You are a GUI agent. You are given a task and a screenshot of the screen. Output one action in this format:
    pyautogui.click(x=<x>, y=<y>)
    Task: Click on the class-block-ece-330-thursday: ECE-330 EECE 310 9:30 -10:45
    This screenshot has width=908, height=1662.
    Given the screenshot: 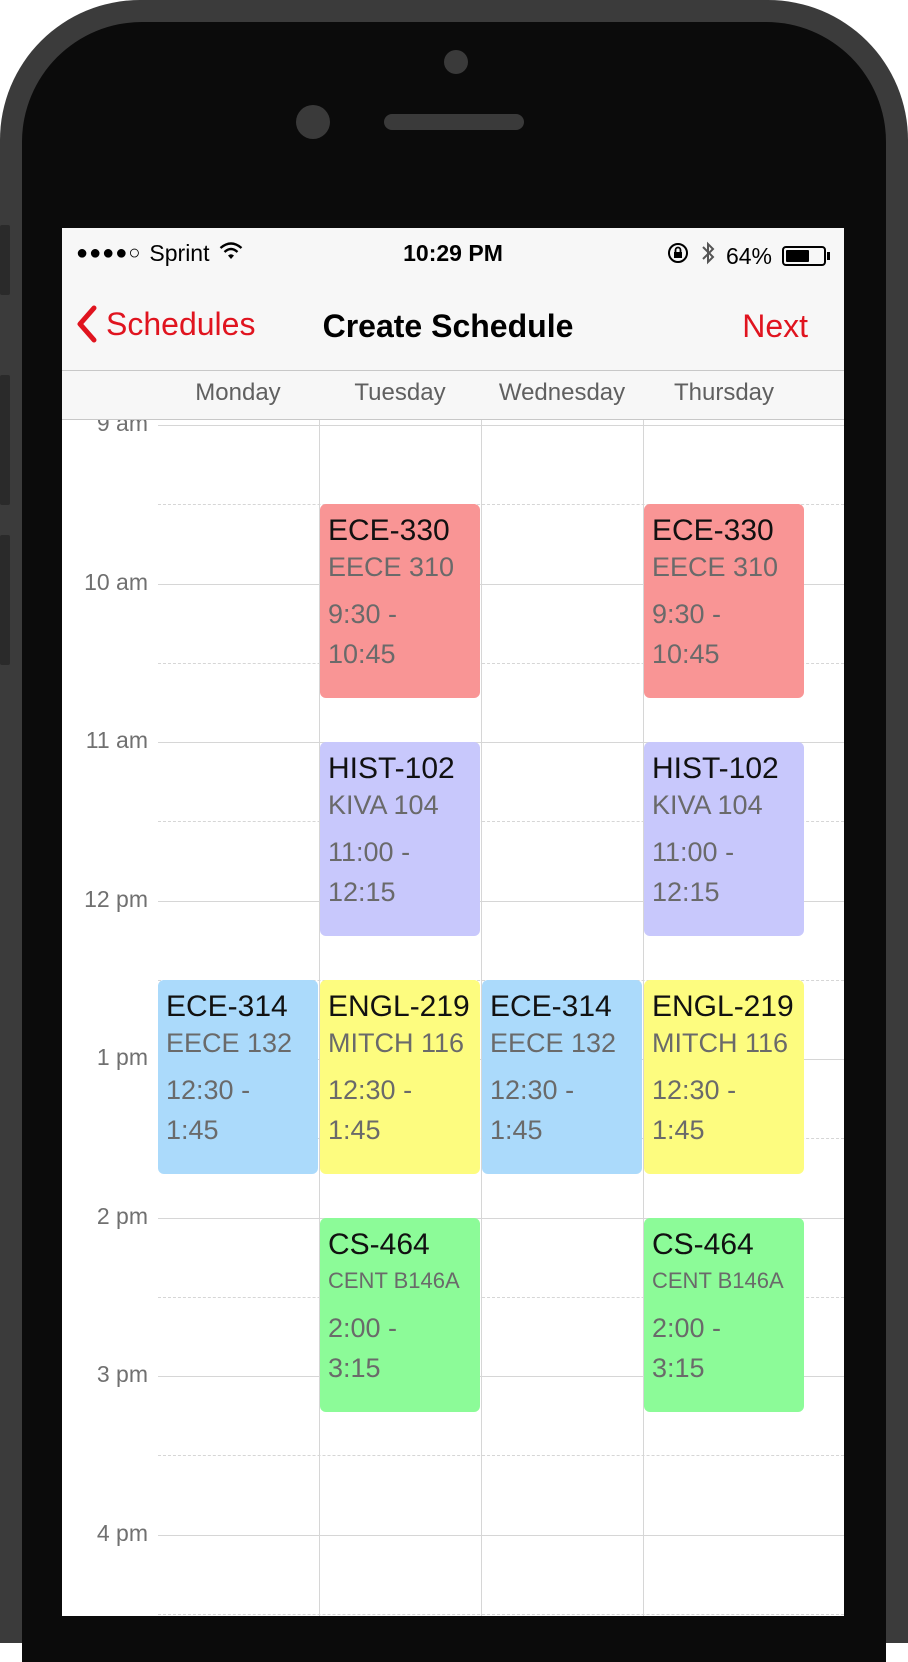 What is the action you would take?
    pyautogui.click(x=724, y=601)
    